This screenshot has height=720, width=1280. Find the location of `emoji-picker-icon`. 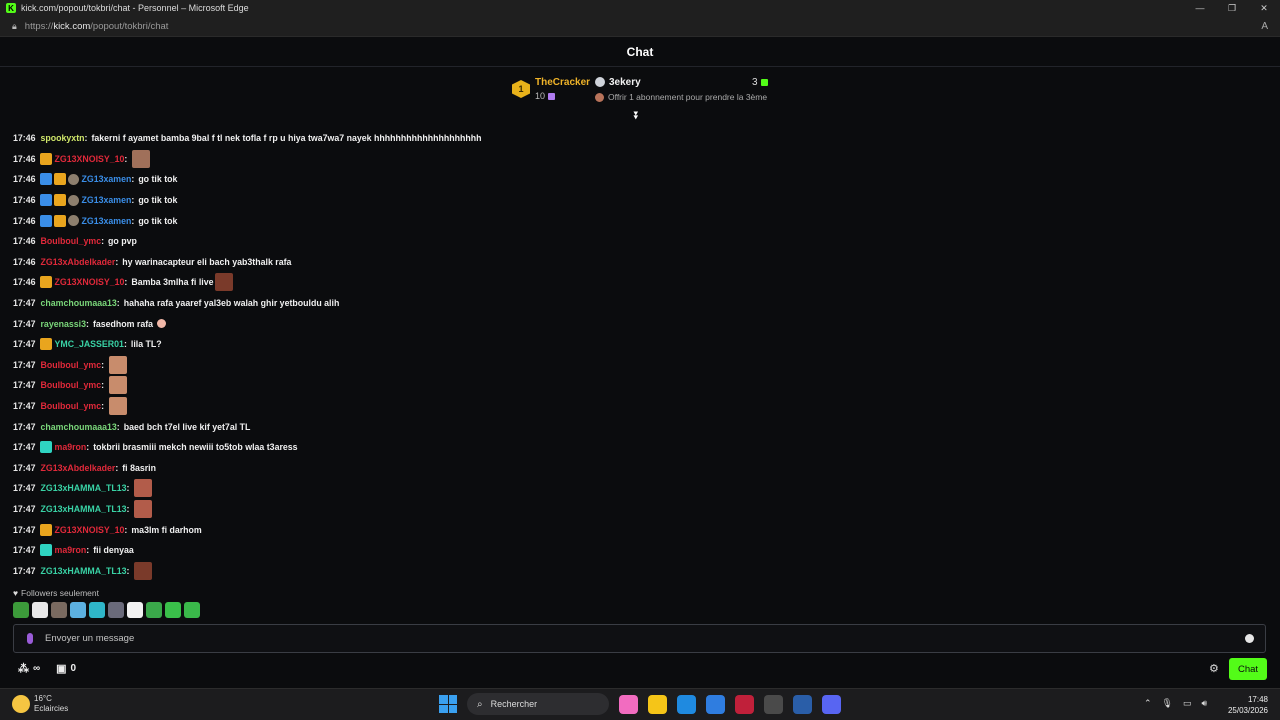

emoji-picker-icon is located at coordinates (1249, 638).